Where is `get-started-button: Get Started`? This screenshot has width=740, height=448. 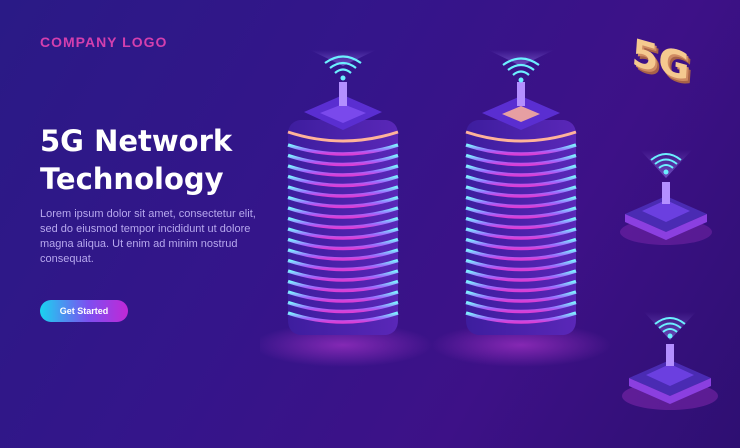
get-started-button: Get Started is located at coordinates (84, 311).